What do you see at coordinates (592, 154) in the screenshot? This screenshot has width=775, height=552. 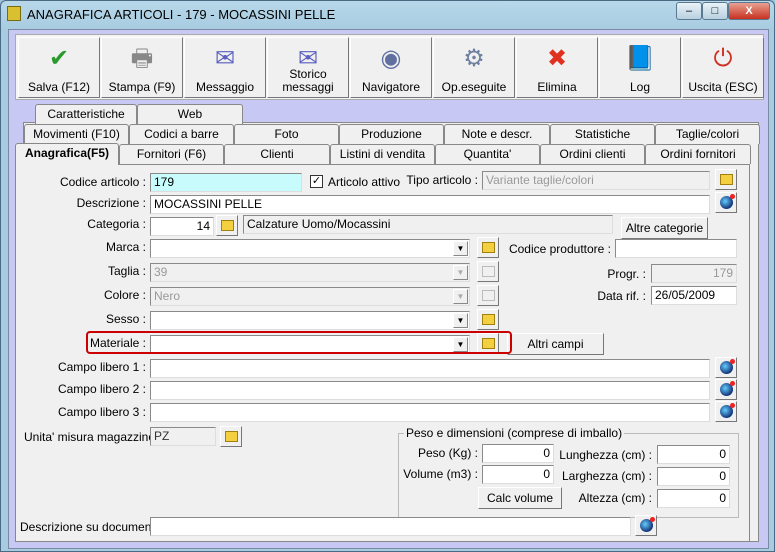 I see `tab-ordini-clienti: Ordini clienti` at bounding box center [592, 154].